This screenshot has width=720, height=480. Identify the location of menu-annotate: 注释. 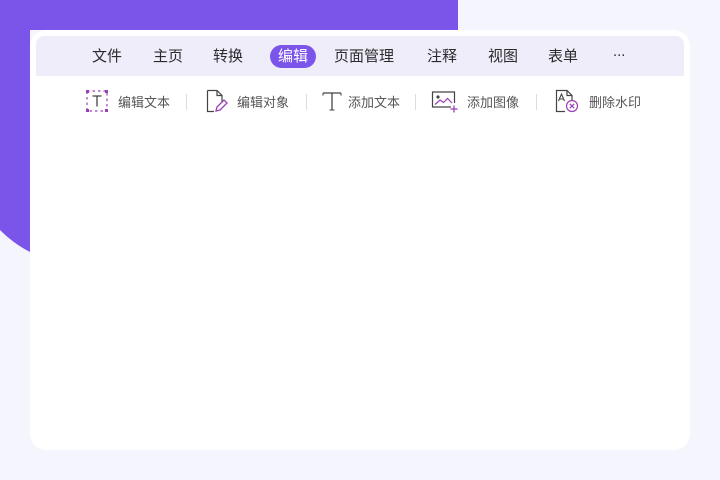
(442, 56).